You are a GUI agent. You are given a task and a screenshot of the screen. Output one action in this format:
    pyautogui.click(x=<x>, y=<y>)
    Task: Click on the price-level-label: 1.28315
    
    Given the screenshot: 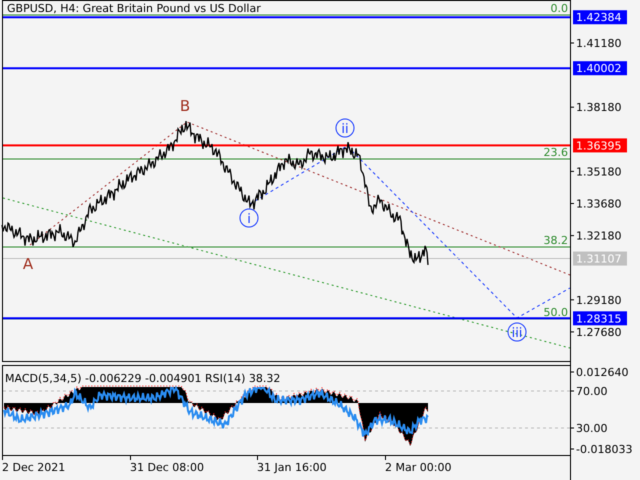 What is the action you would take?
    pyautogui.click(x=600, y=318)
    